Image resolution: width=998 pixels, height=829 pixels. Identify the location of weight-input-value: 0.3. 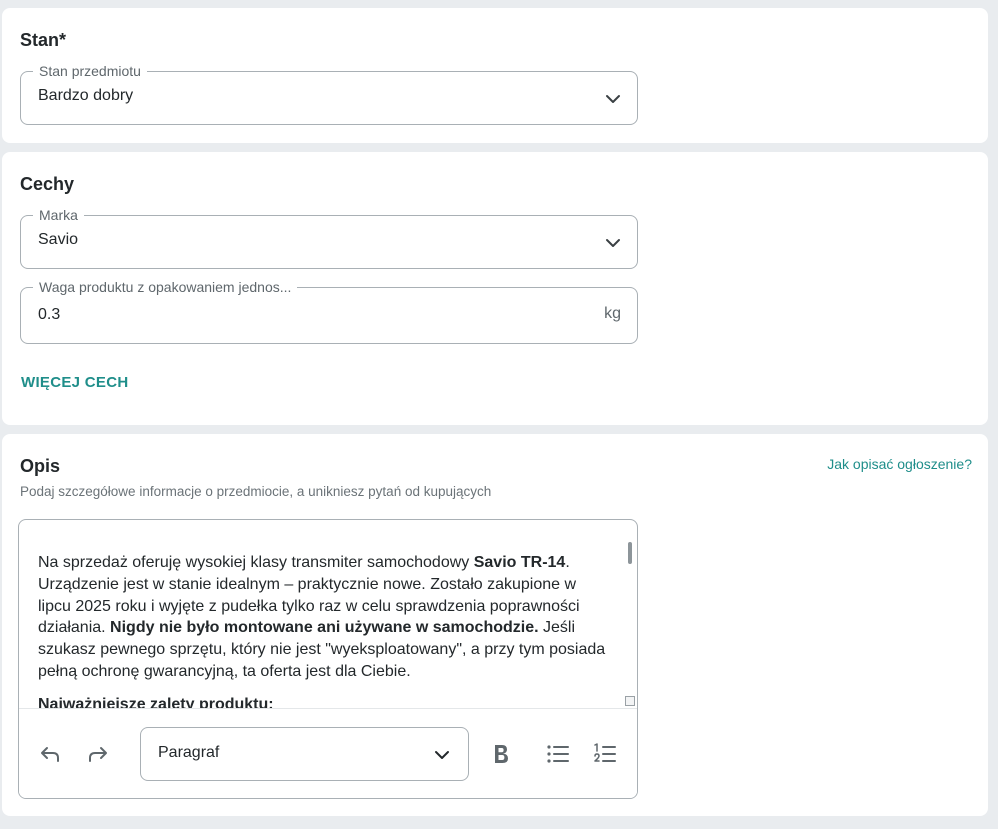
(49, 315).